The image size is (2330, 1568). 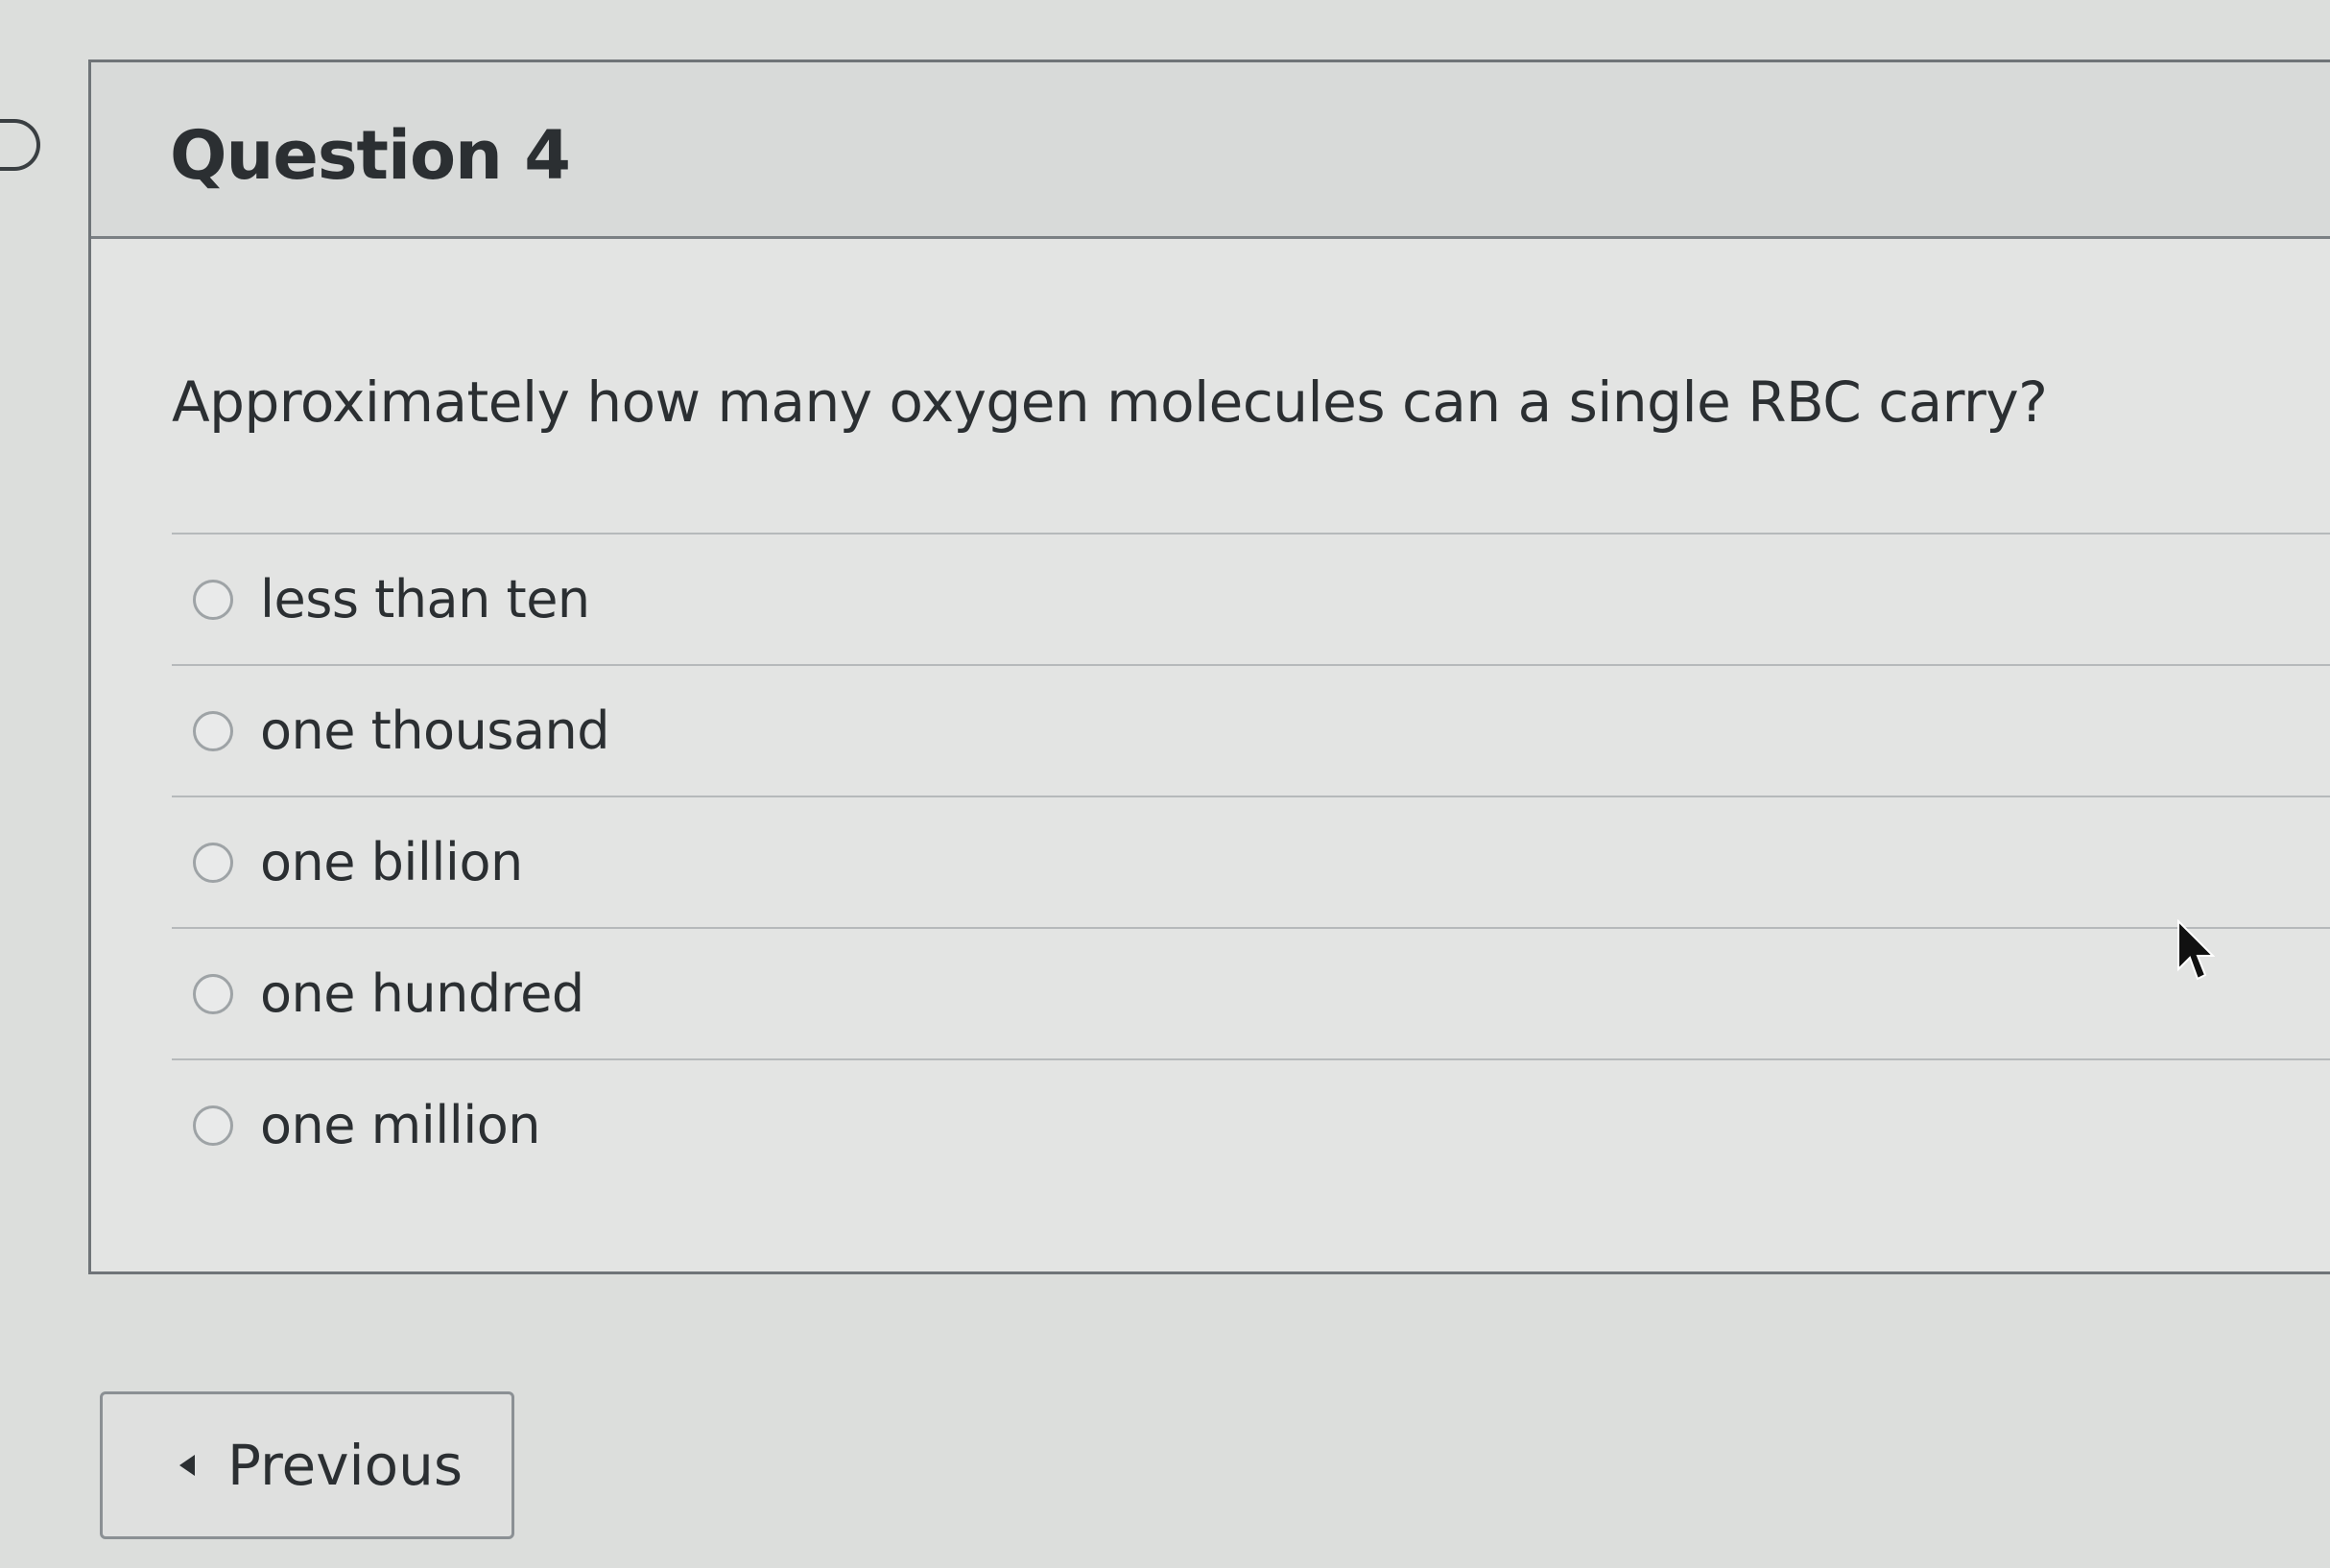 What do you see at coordinates (425, 599) in the screenshot?
I see `answer-label: less than ten` at bounding box center [425, 599].